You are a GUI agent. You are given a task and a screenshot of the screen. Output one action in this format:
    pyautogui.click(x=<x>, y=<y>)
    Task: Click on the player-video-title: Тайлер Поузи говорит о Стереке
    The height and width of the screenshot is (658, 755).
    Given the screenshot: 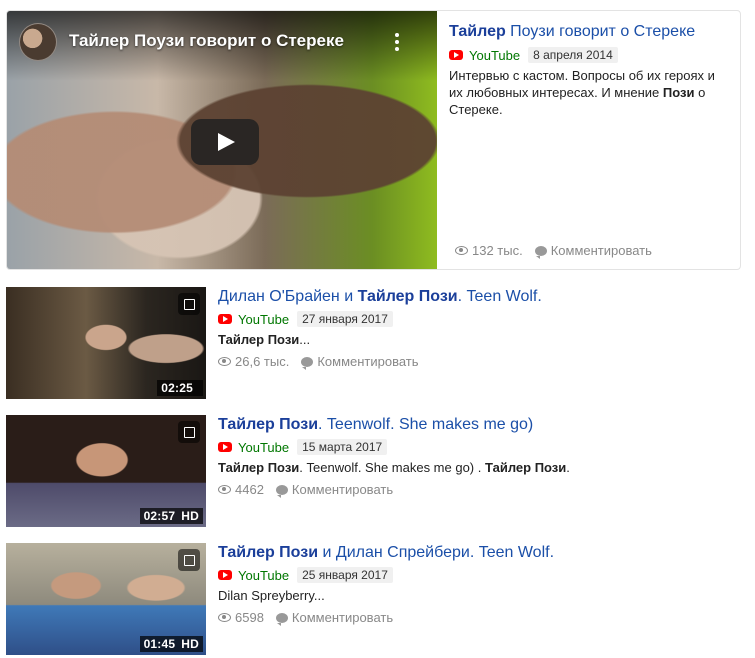 What is the action you would take?
    pyautogui.click(x=206, y=41)
    